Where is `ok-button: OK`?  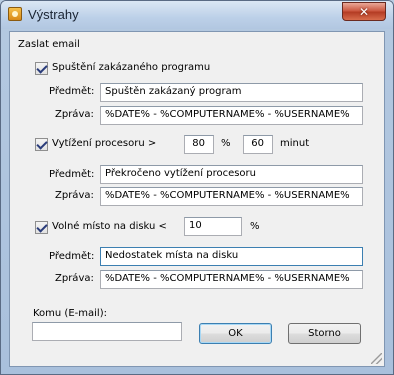 ok-button: OK is located at coordinates (235, 333).